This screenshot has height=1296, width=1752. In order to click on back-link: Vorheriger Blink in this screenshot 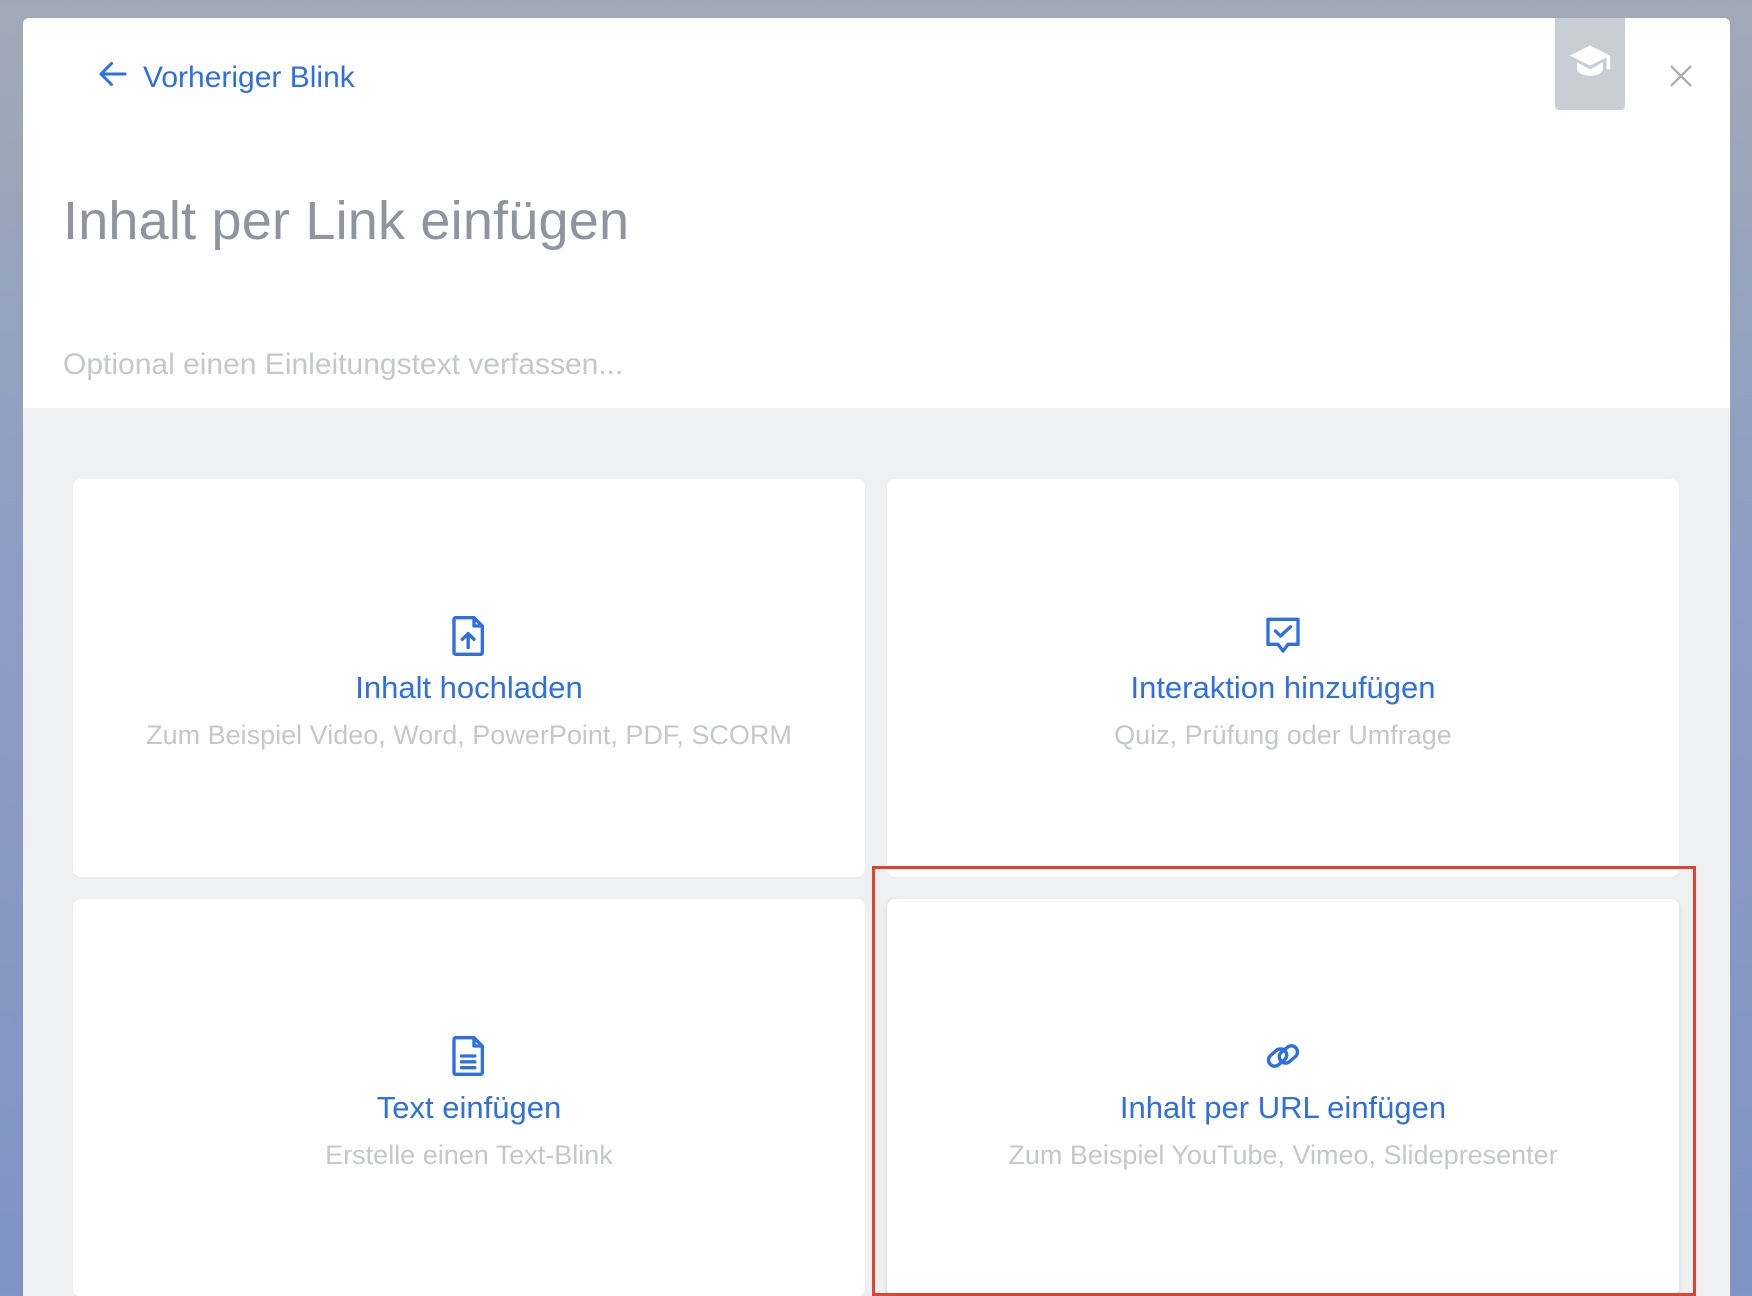, I will do `click(225, 78)`.